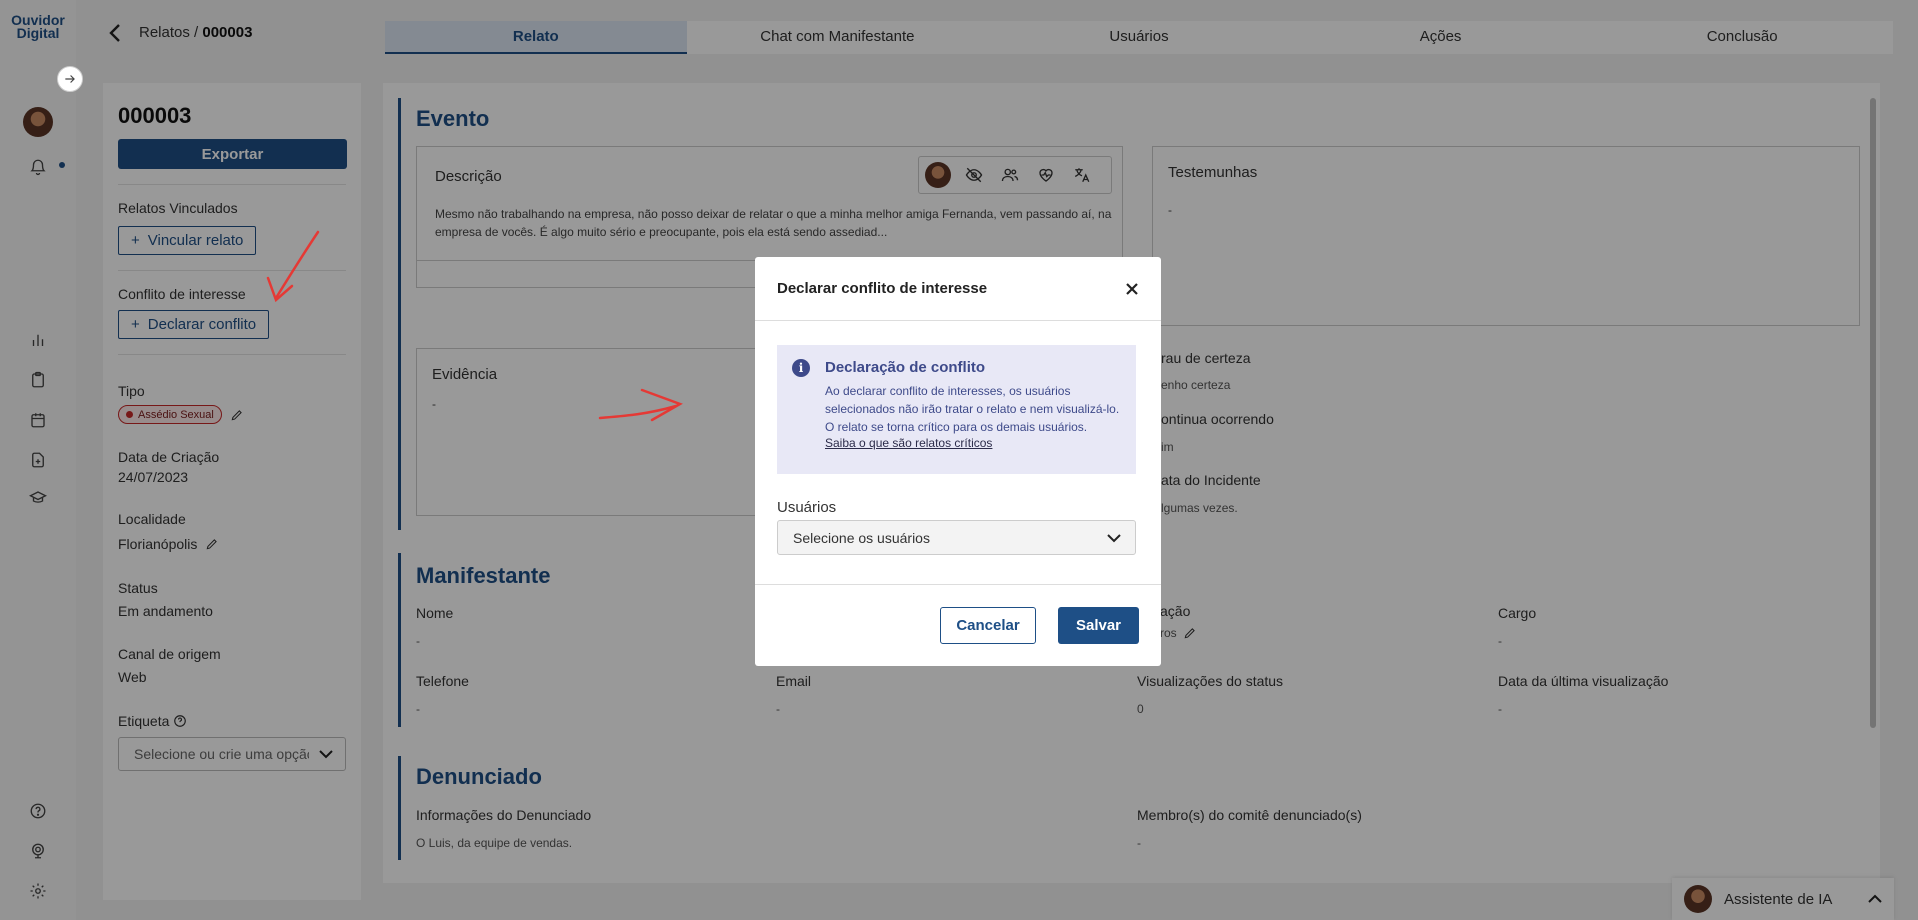  I want to click on users-select: Selecione os usuários, so click(956, 537).